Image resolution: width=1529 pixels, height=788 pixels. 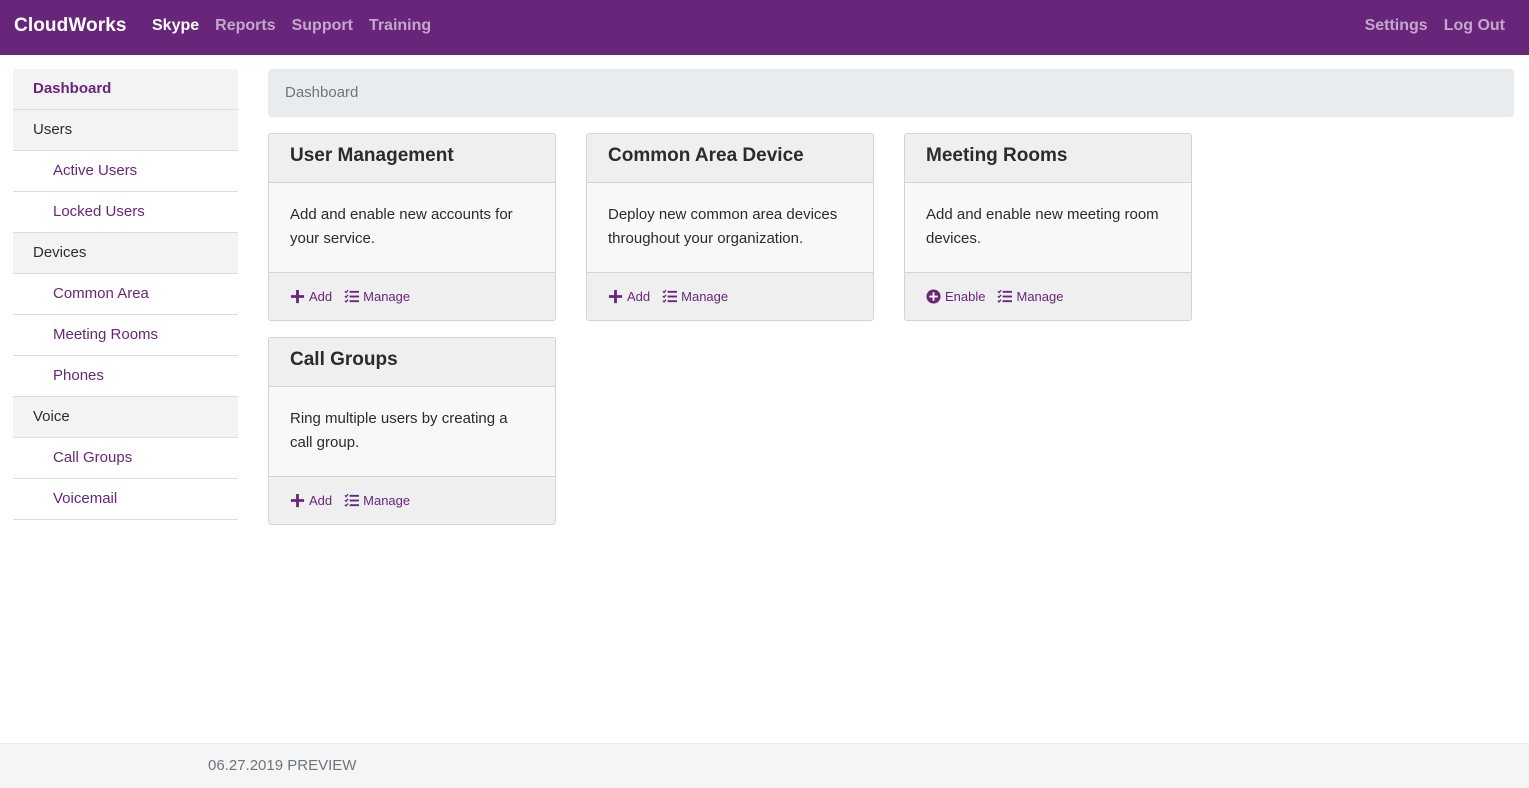 What do you see at coordinates (1435, 26) in the screenshot?
I see `secondary-nav: Settings Log Out` at bounding box center [1435, 26].